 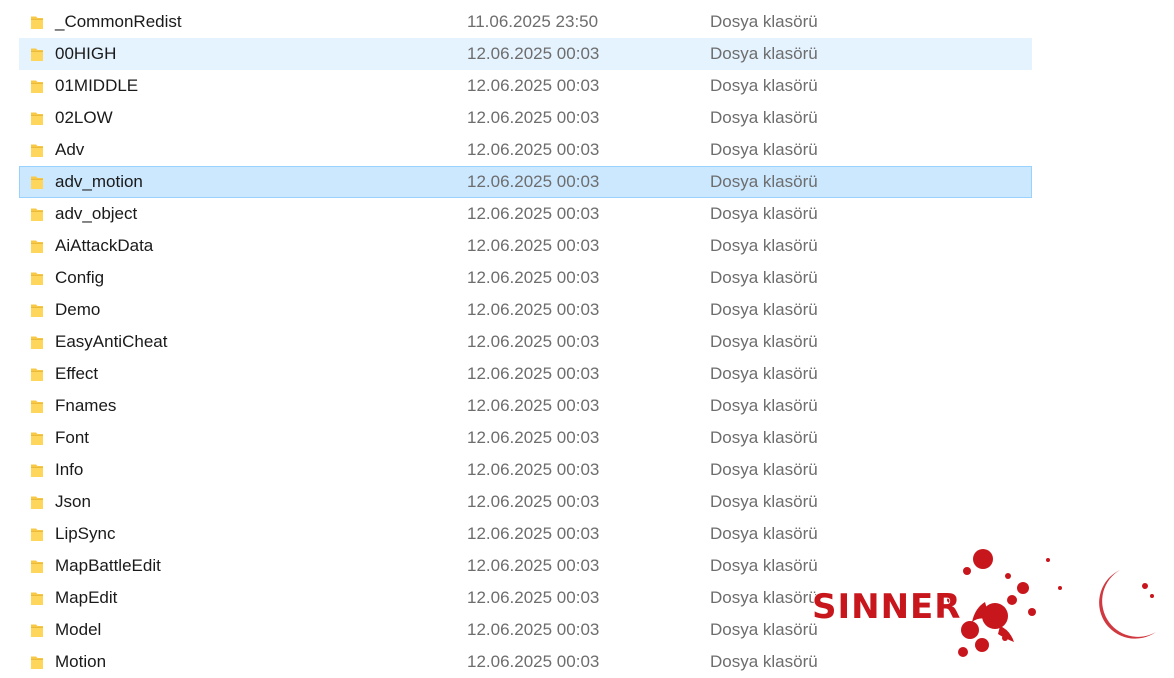 I want to click on file-row-motion: Motion 12.06.2025 00:03 Dosya klasörü, so click(x=587, y=662).